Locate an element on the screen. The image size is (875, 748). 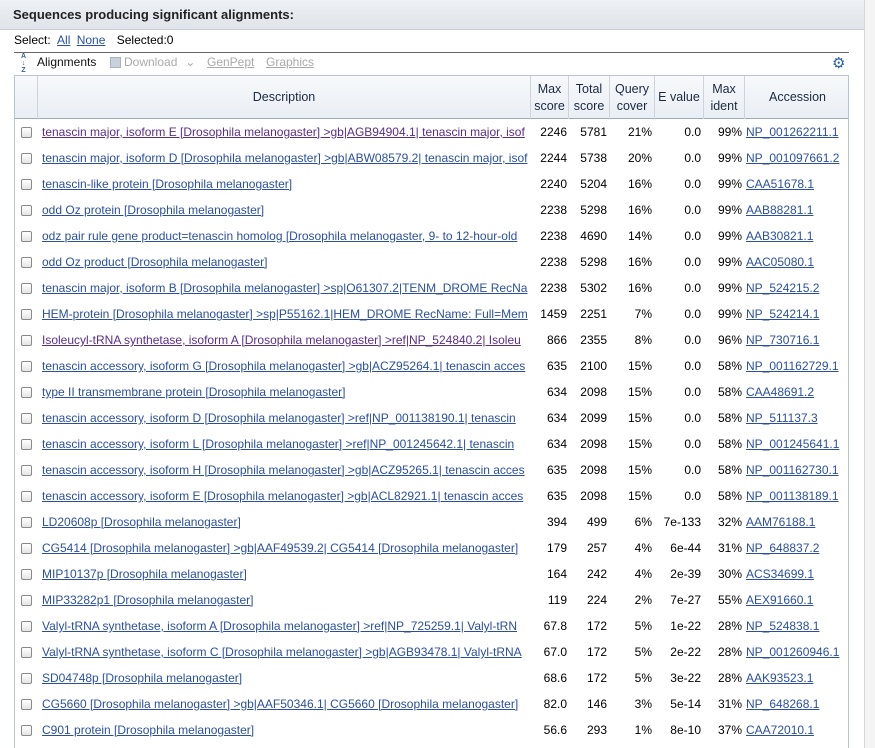
max-ident-cell: 99% is located at coordinates (729, 158).